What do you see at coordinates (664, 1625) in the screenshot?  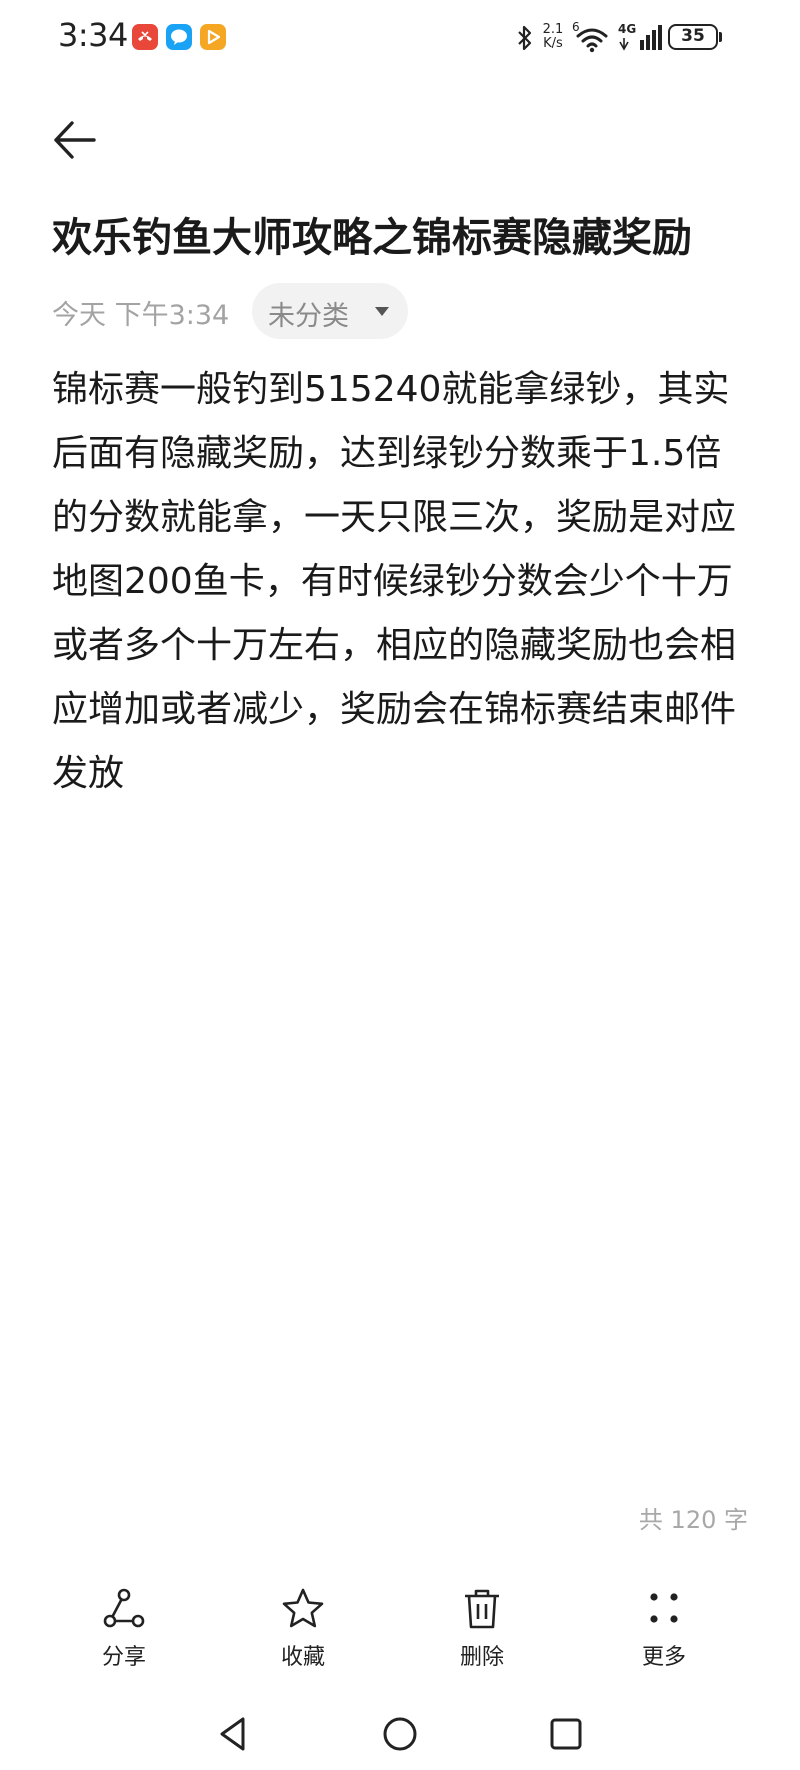 I see `more-button: 更多` at bounding box center [664, 1625].